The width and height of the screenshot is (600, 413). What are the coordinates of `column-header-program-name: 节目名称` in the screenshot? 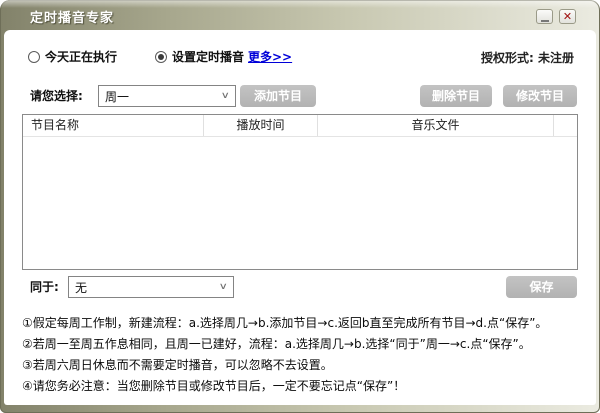 It's located at (113, 125).